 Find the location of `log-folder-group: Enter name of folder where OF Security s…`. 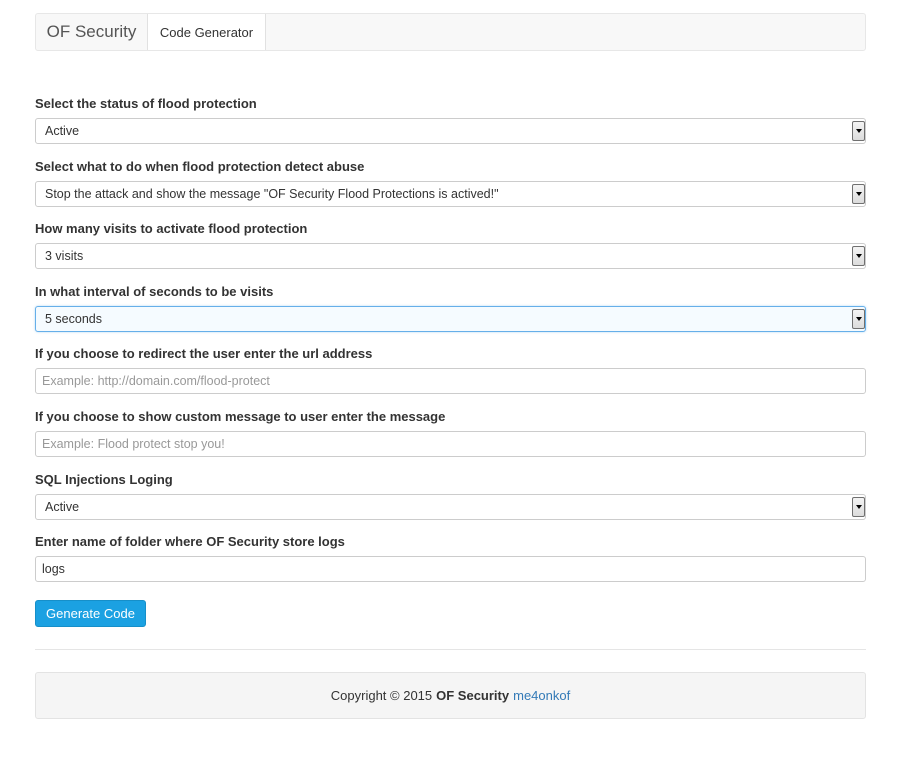

log-folder-group: Enter name of folder where OF Security s… is located at coordinates (450, 565).